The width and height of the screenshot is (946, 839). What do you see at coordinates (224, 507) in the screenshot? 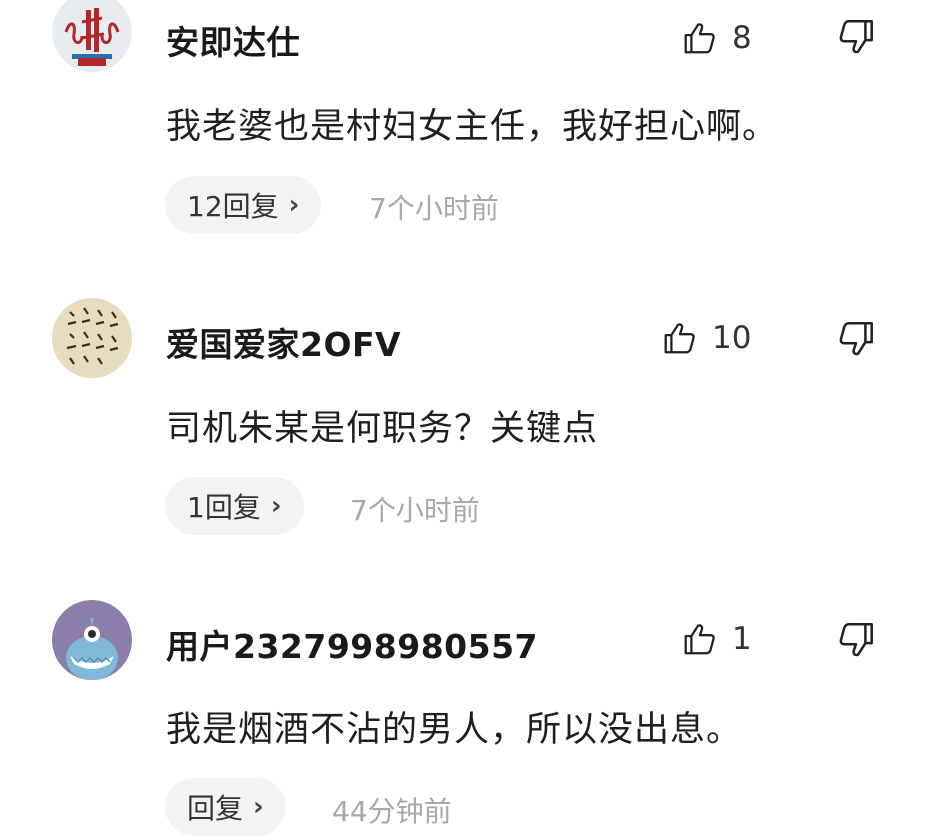
I see `reply-label: 1回复` at bounding box center [224, 507].